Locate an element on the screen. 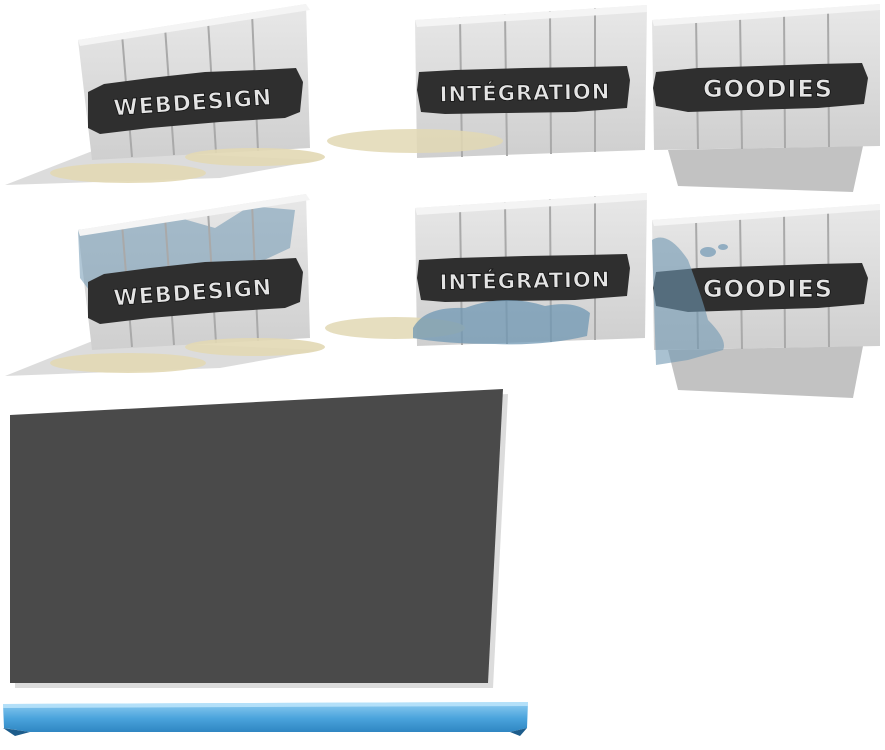 Image resolution: width=885 pixels, height=750 pixels. webdesign-button-hover: WEBDESIGN is located at coordinates (165, 284).